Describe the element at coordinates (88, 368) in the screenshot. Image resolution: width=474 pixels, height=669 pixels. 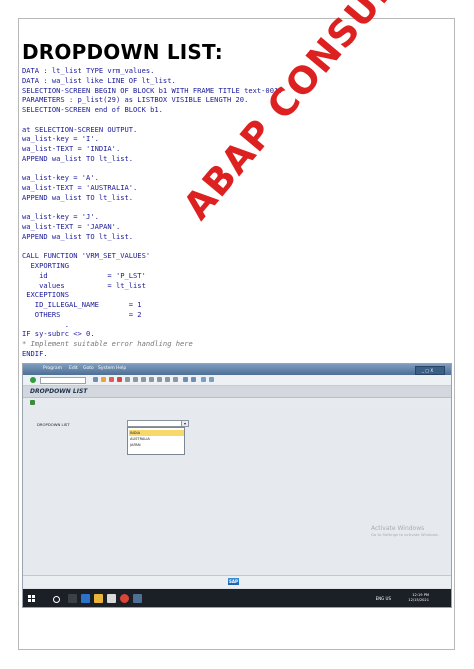
I see `menu-goto: Goto` at that location.